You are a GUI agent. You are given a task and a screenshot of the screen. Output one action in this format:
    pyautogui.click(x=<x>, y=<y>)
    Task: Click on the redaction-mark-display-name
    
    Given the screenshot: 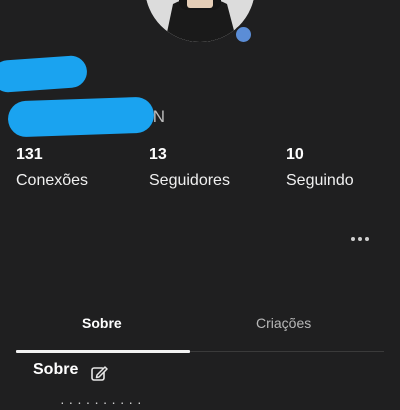 What is the action you would take?
    pyautogui.click(x=44, y=74)
    